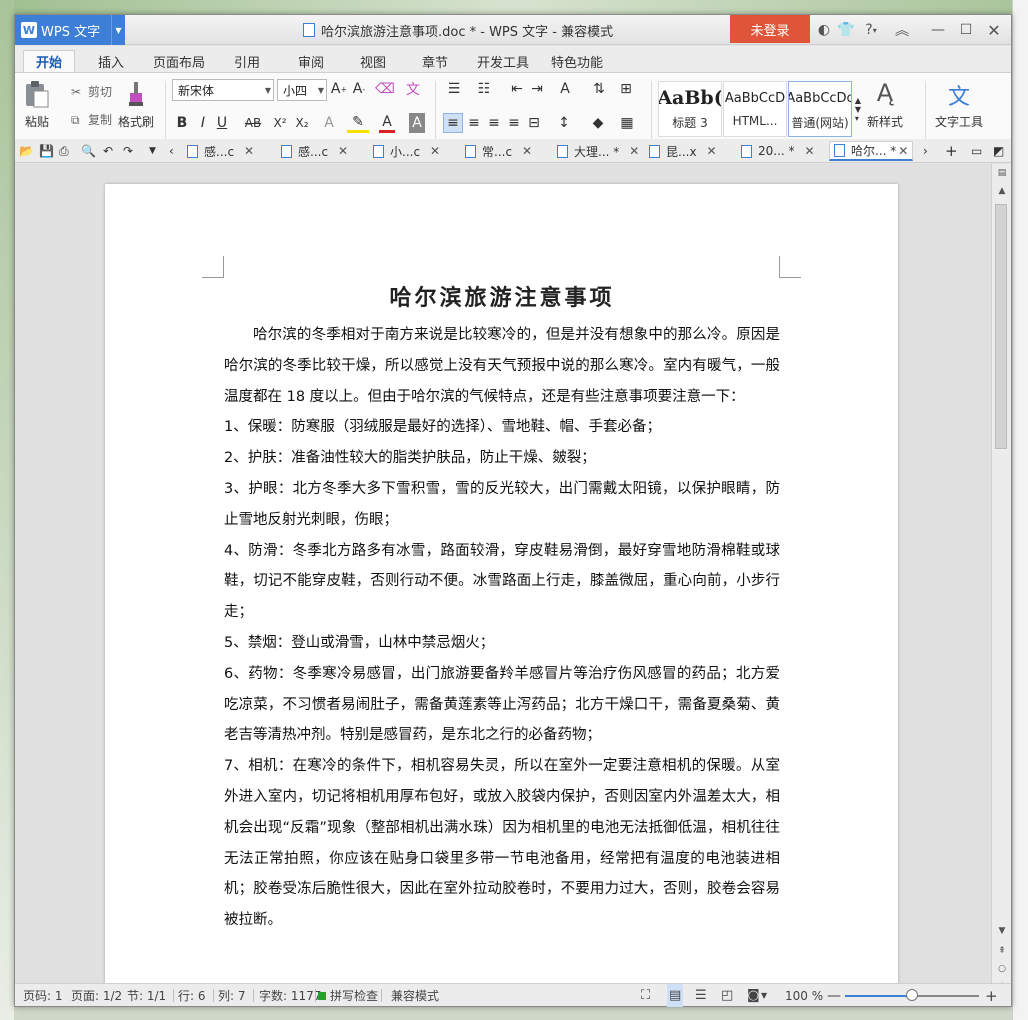 The height and width of the screenshot is (1020, 1028). Describe the element at coordinates (358, 123) in the screenshot. I see `highlight-icon: ✎` at that location.